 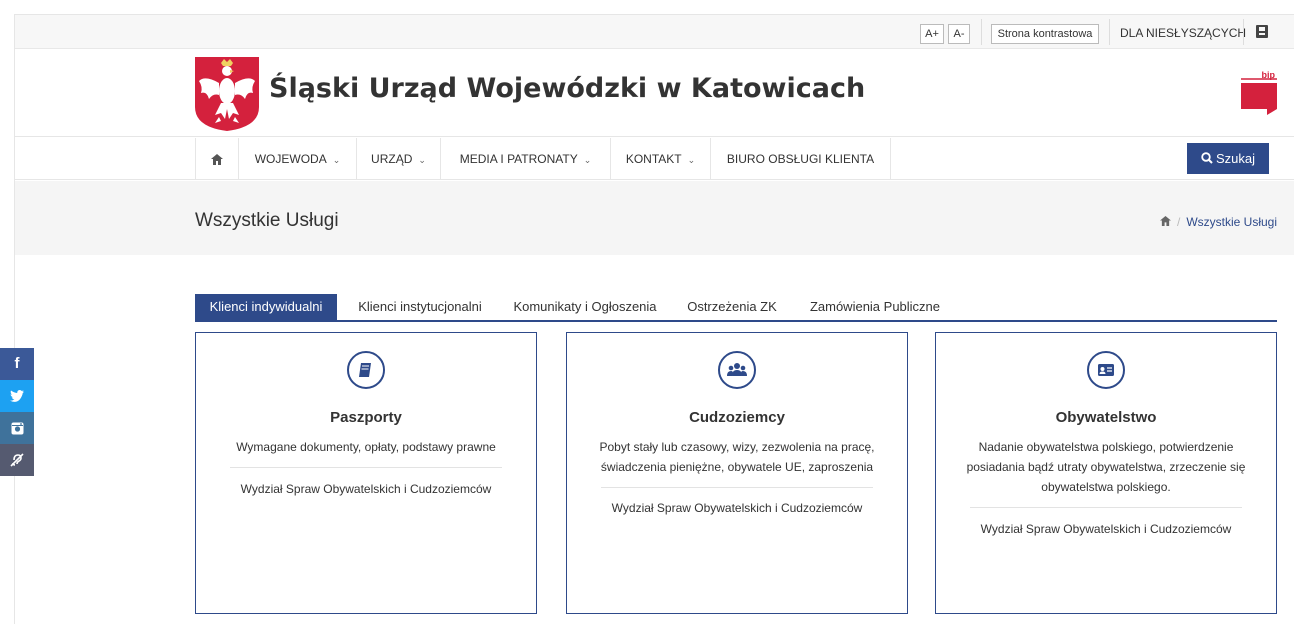 I want to click on font-increase-button: A+, so click(x=932, y=34).